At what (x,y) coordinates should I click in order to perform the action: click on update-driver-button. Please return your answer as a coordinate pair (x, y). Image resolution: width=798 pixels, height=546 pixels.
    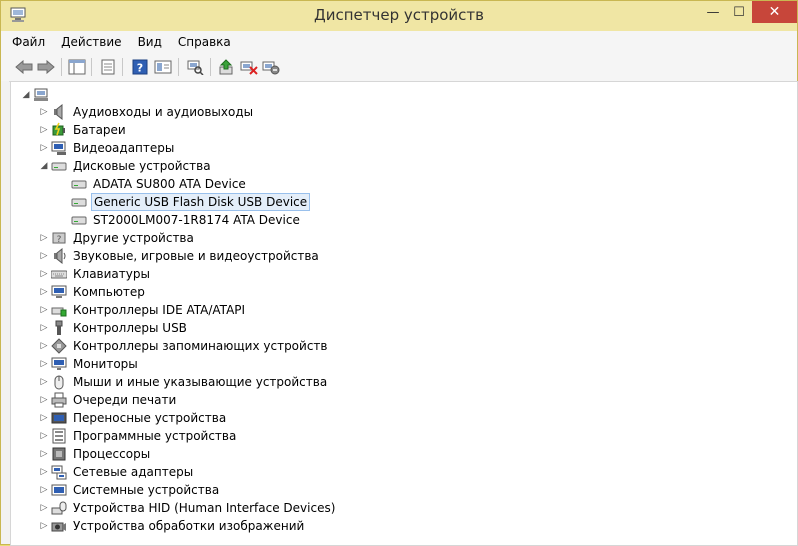
    Looking at the image, I should click on (226, 67).